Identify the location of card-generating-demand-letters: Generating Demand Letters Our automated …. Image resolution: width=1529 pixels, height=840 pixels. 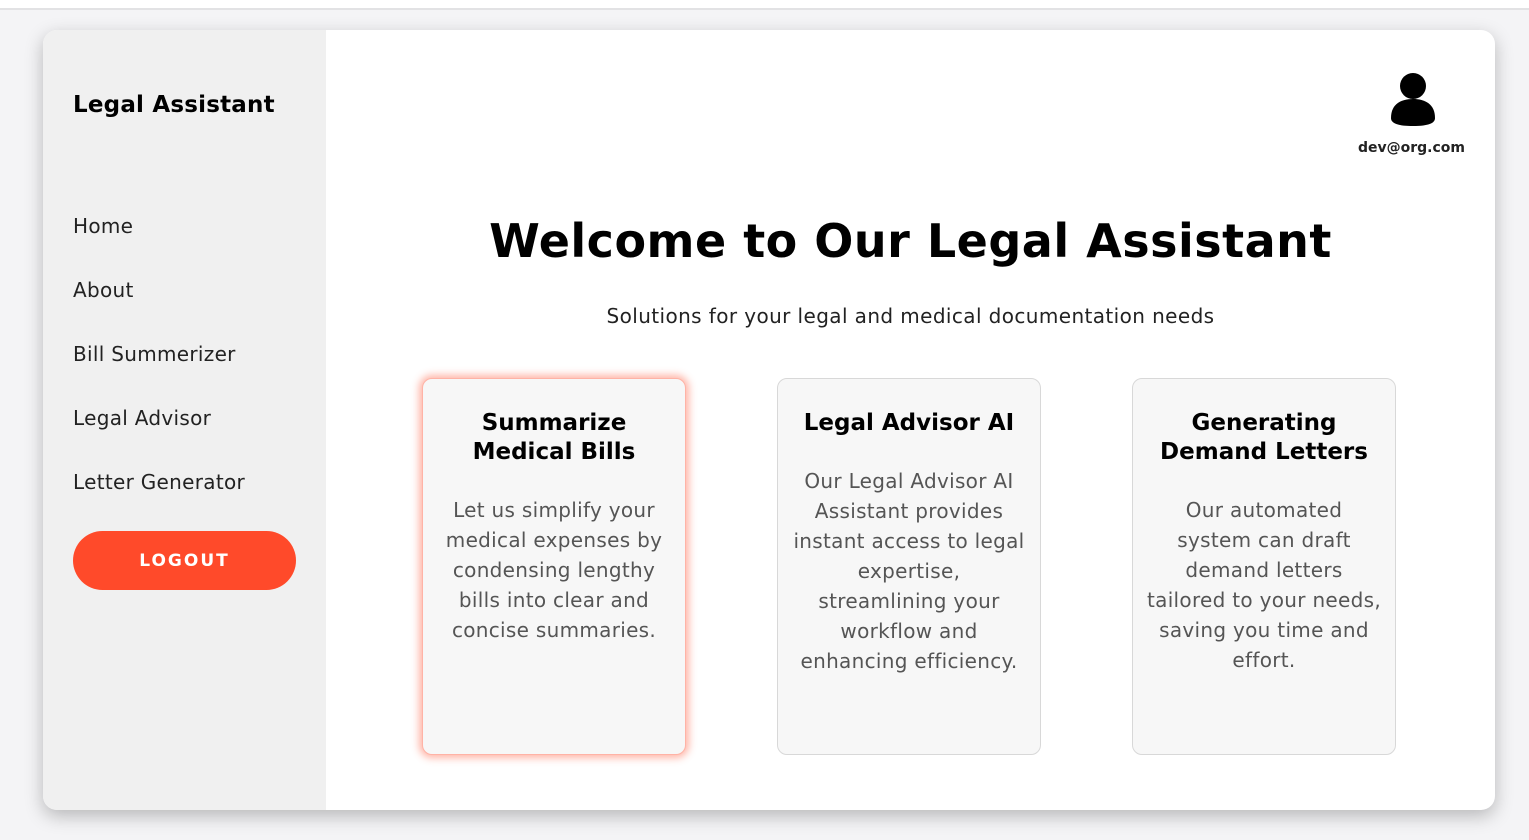
(1264, 566).